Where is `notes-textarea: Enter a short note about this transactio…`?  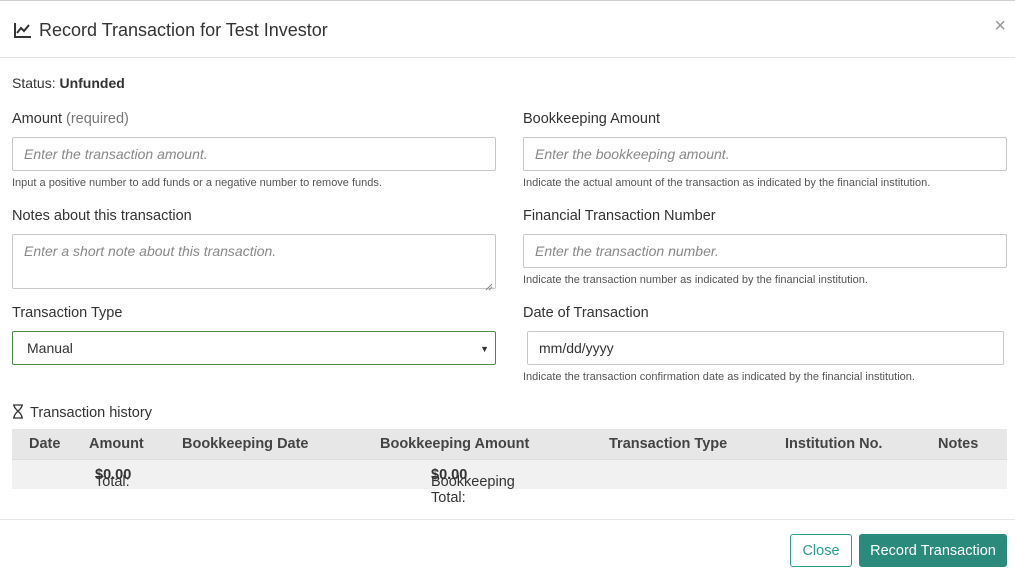 notes-textarea: Enter a short note about this transactio… is located at coordinates (254, 262).